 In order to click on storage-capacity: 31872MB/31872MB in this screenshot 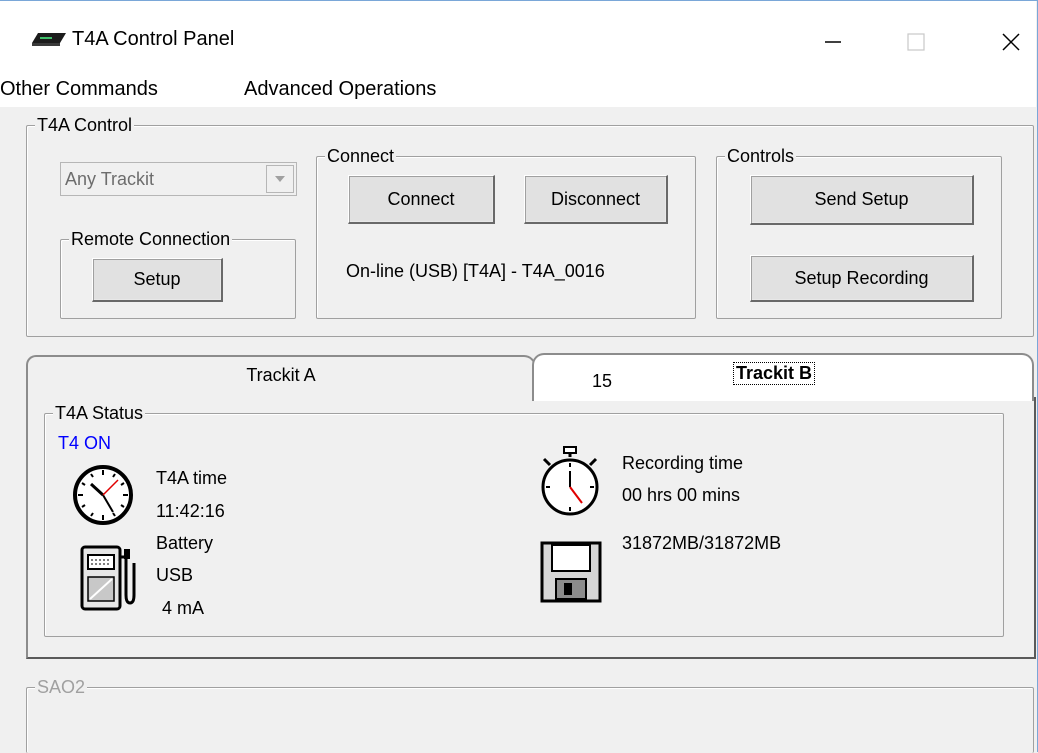, I will do `click(702, 543)`.